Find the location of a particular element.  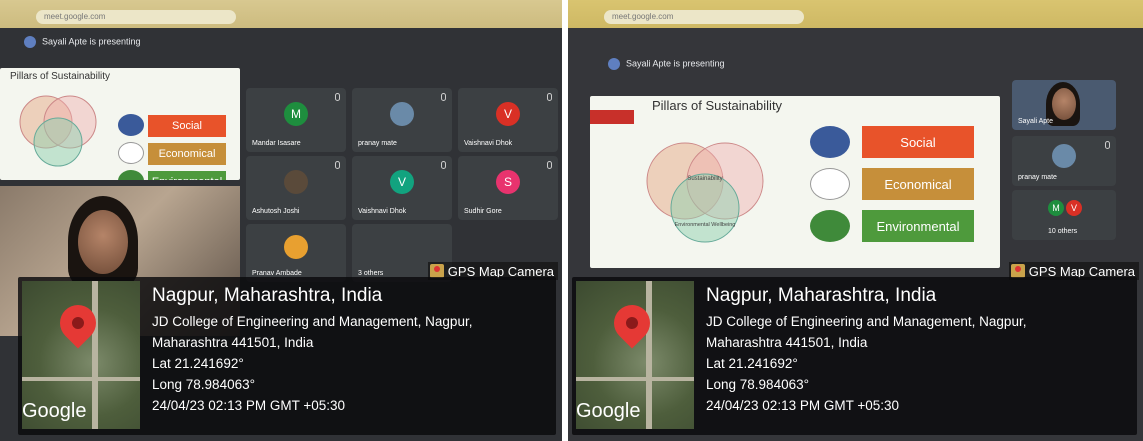

slide-ribbon is located at coordinates (612, 117).